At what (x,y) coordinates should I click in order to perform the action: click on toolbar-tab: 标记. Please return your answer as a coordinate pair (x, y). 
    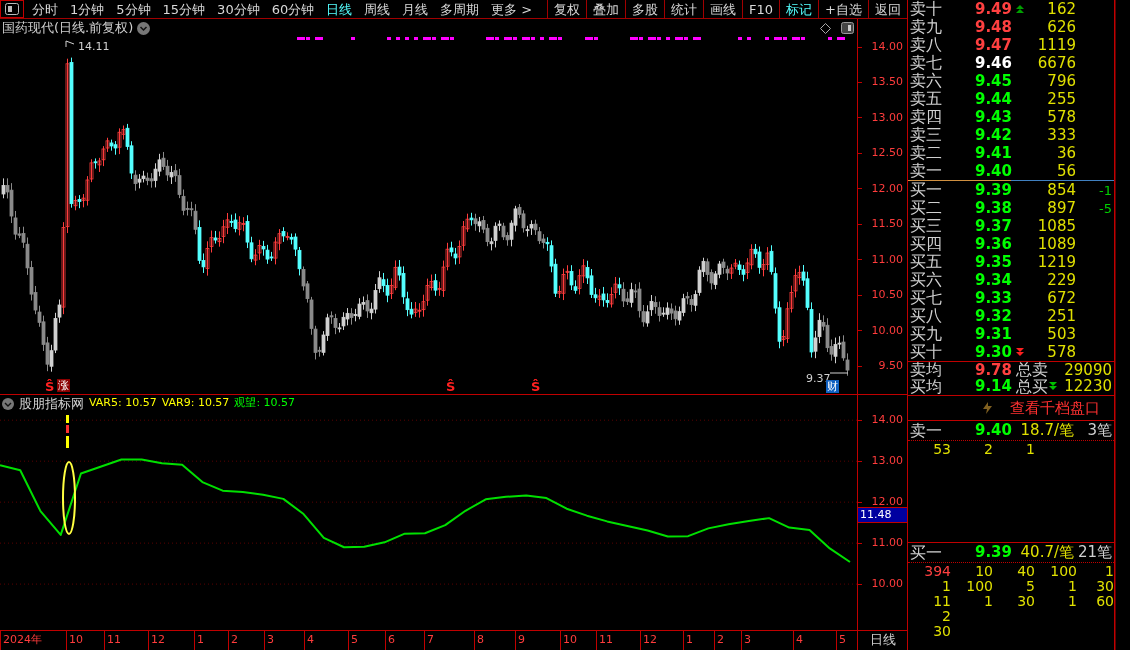
    Looking at the image, I should click on (799, 9).